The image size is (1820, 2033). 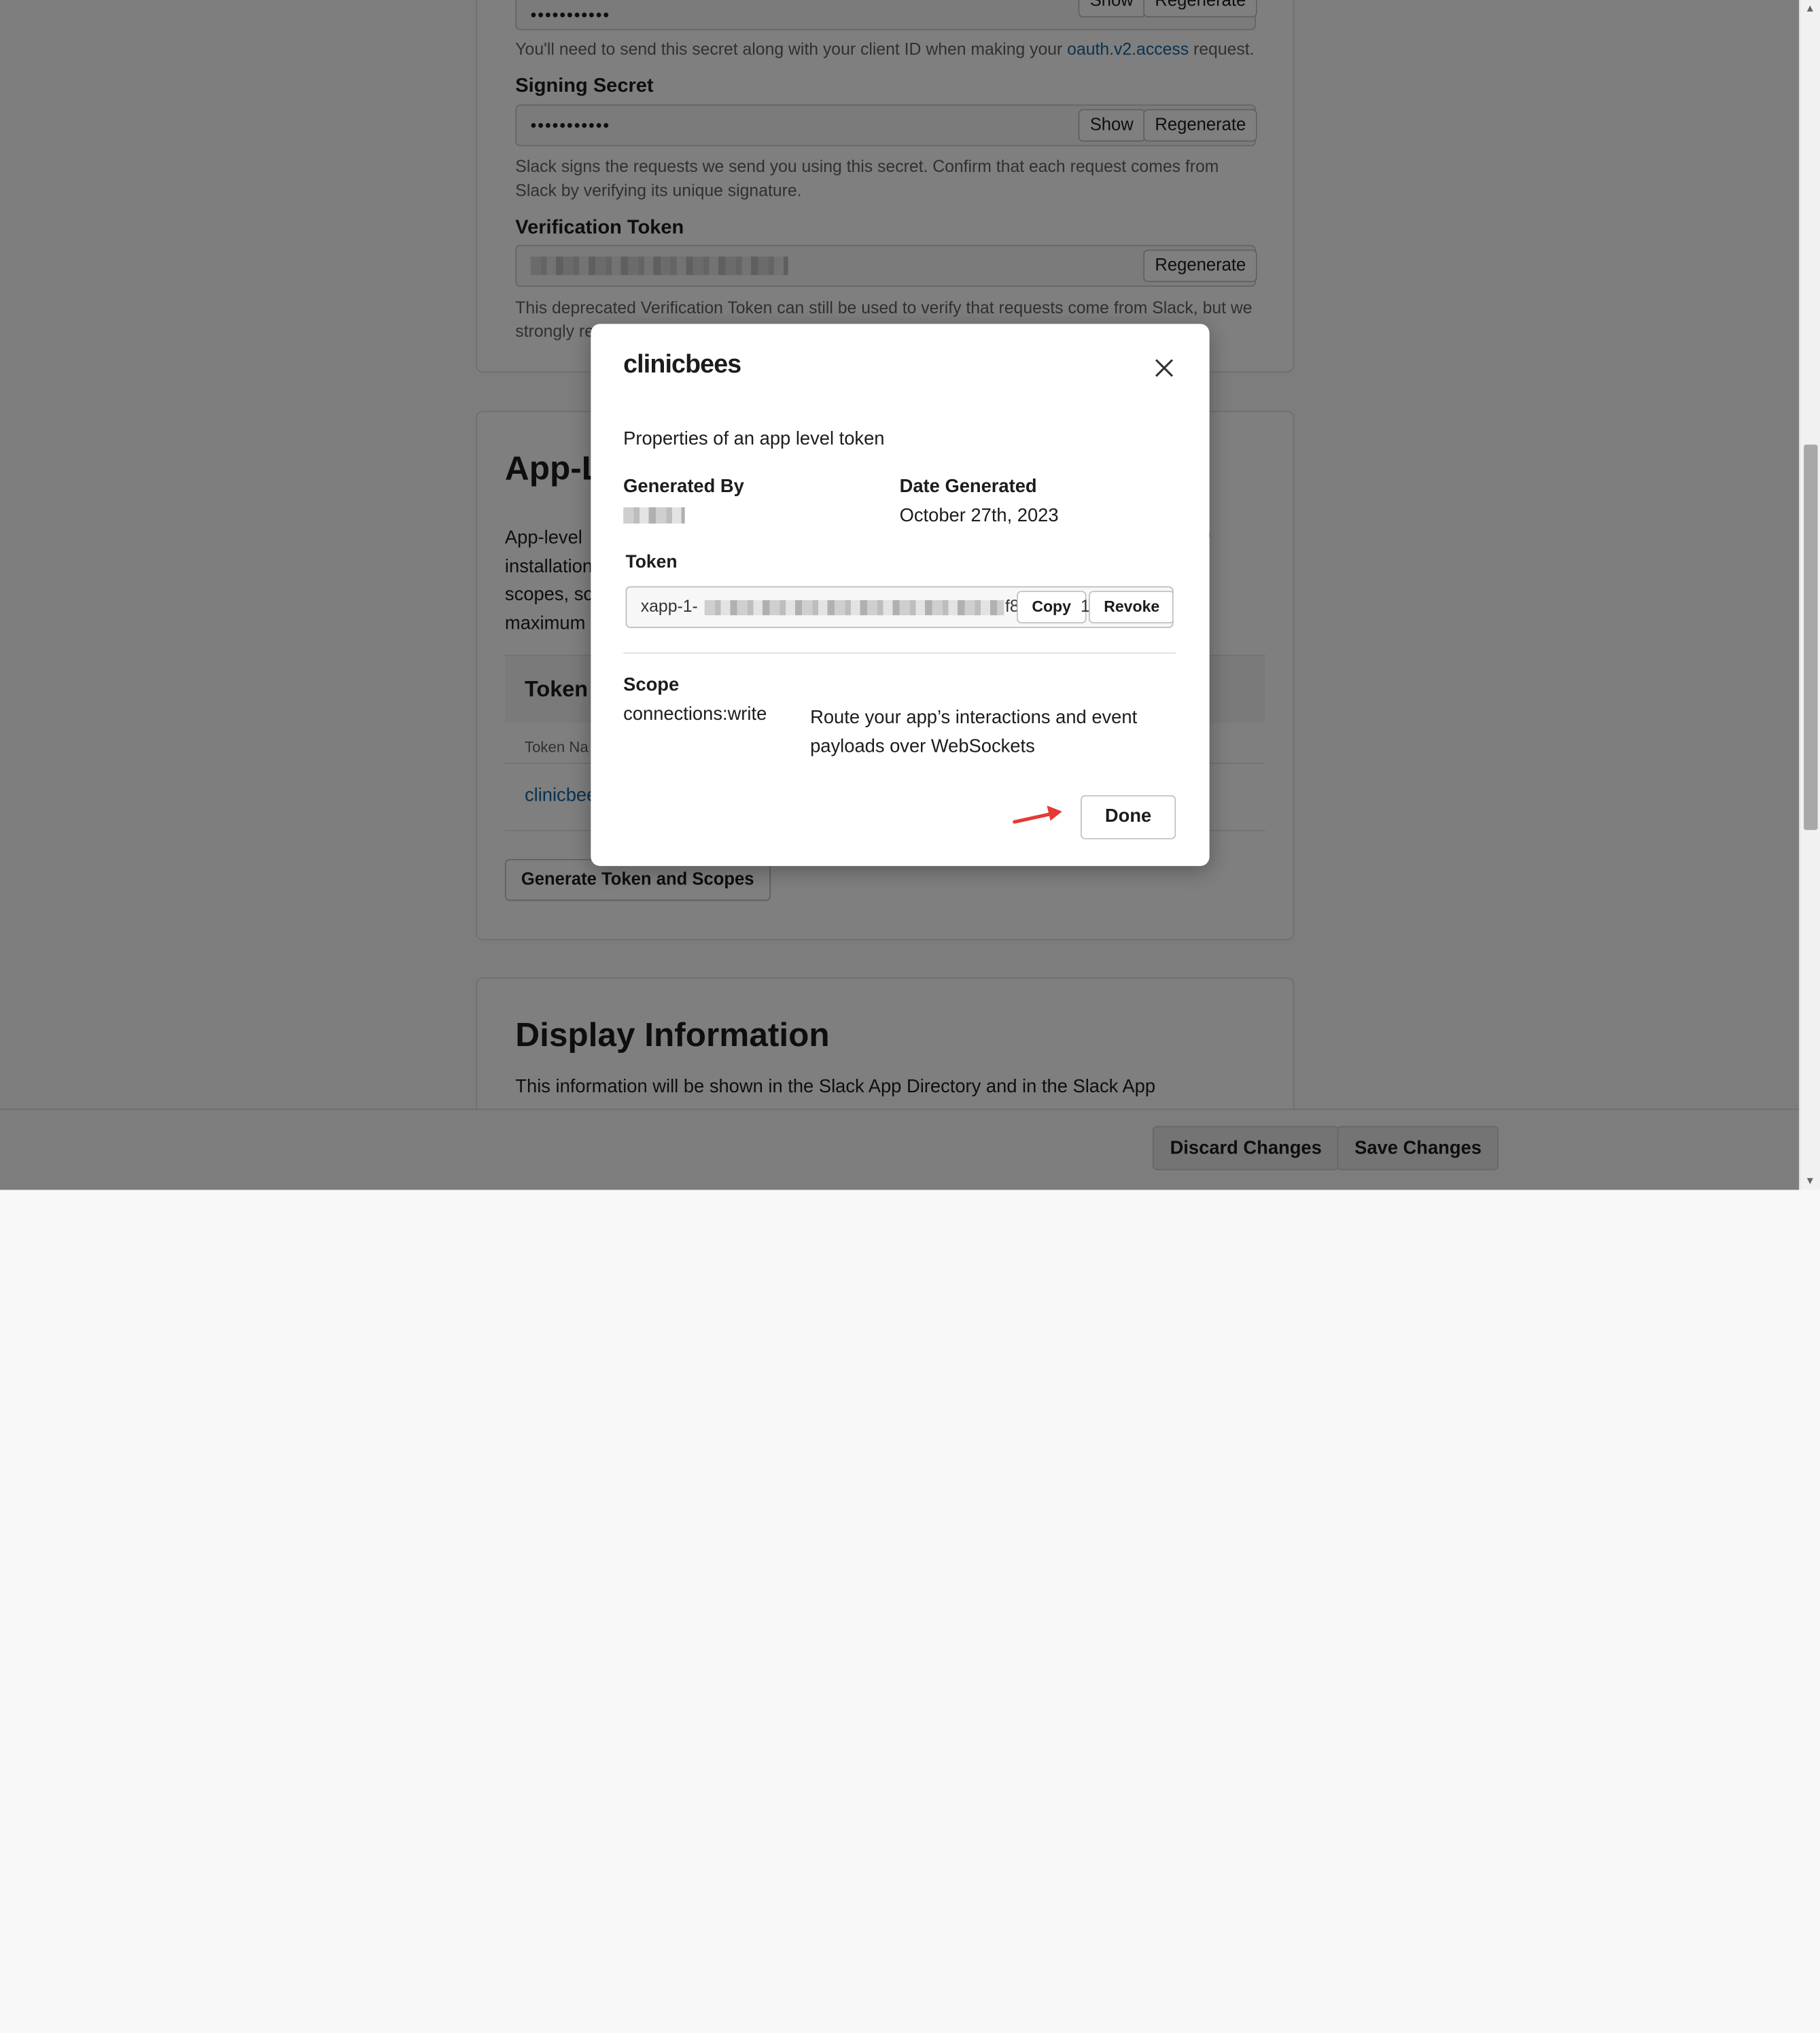 I want to click on generated-by-redacted, so click(x=654, y=515).